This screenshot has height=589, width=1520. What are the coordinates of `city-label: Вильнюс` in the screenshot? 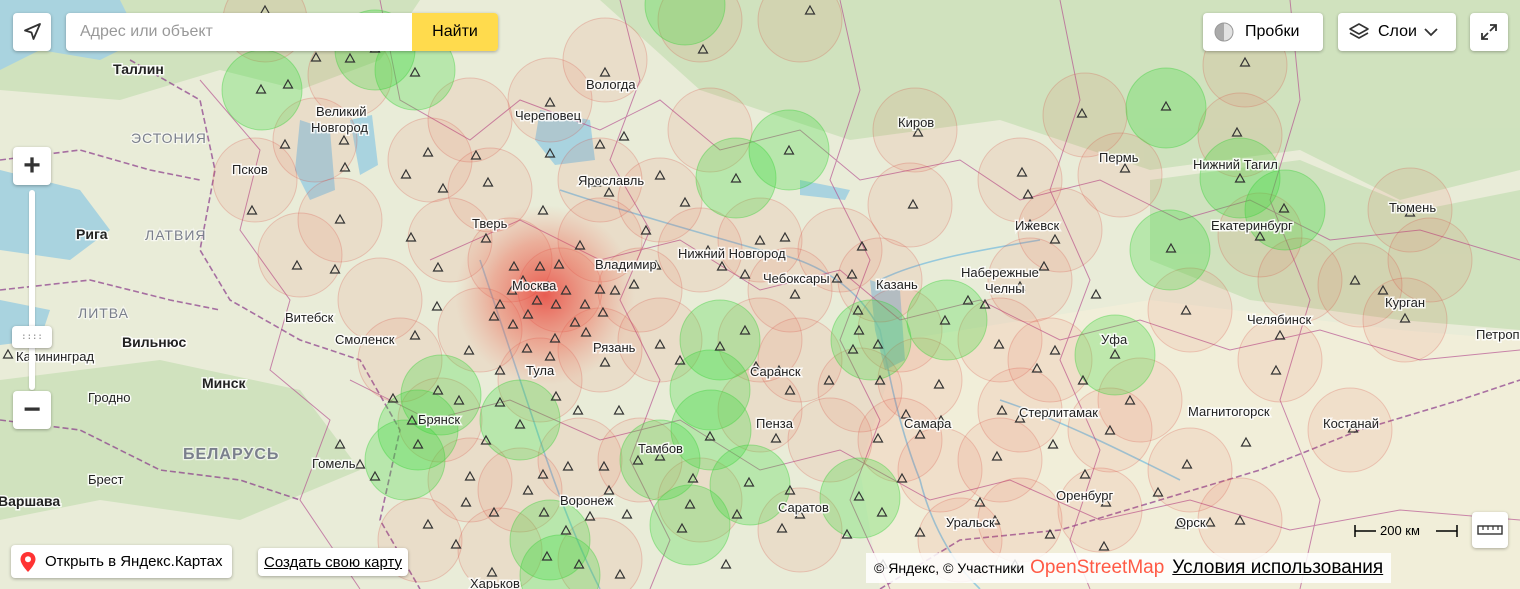 It's located at (154, 342).